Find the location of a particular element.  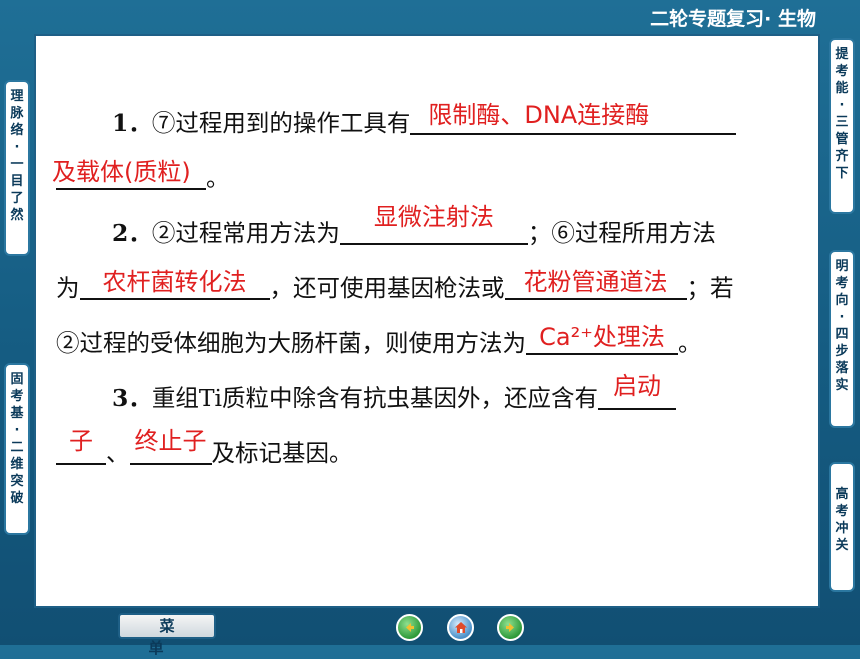

right-tab-1-char: 步 is located at coordinates (842, 351).